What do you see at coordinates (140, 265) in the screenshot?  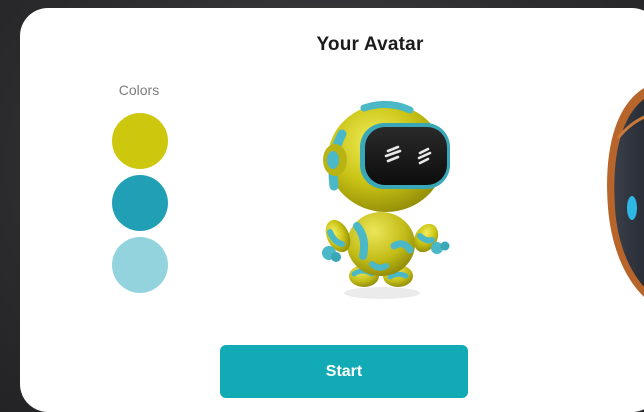 I see `color-swatch-light-blue` at bounding box center [140, 265].